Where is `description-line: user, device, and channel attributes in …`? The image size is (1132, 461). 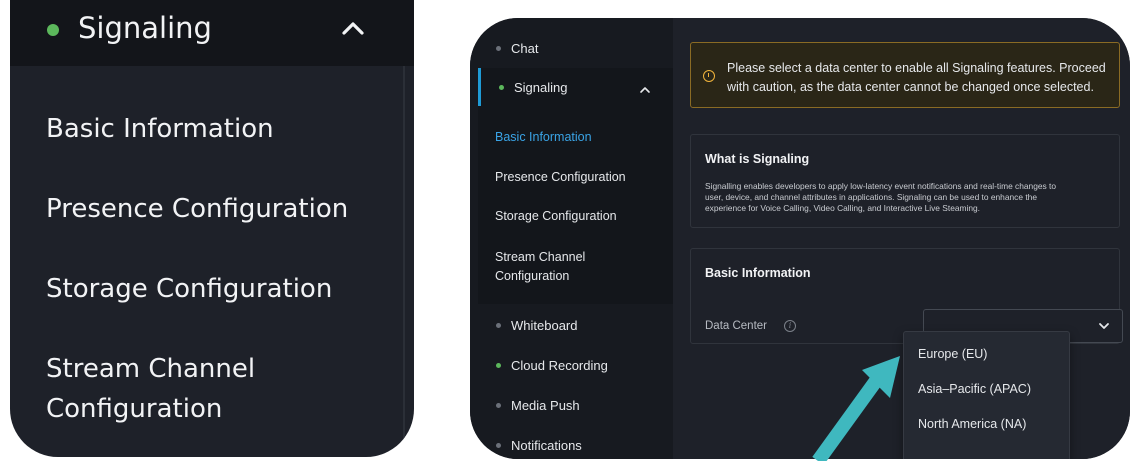
description-line: user, device, and channel attributes in … is located at coordinates (871, 197).